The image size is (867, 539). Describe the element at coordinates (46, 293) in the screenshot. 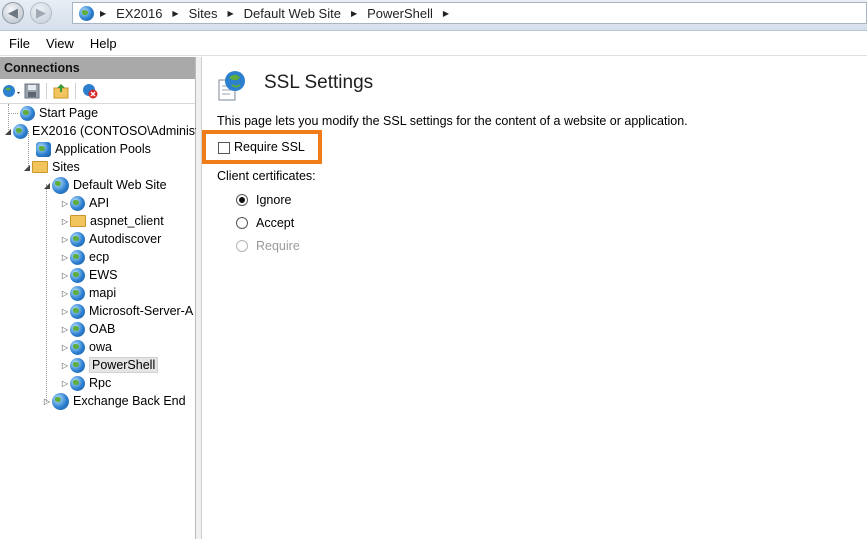

I see `tree-guide` at that location.